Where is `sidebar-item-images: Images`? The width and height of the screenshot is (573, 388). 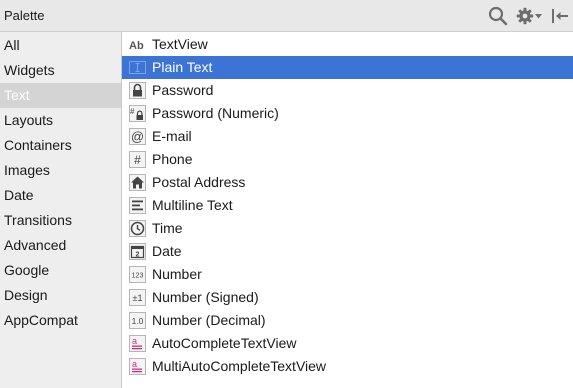 sidebar-item-images: Images is located at coordinates (60, 170).